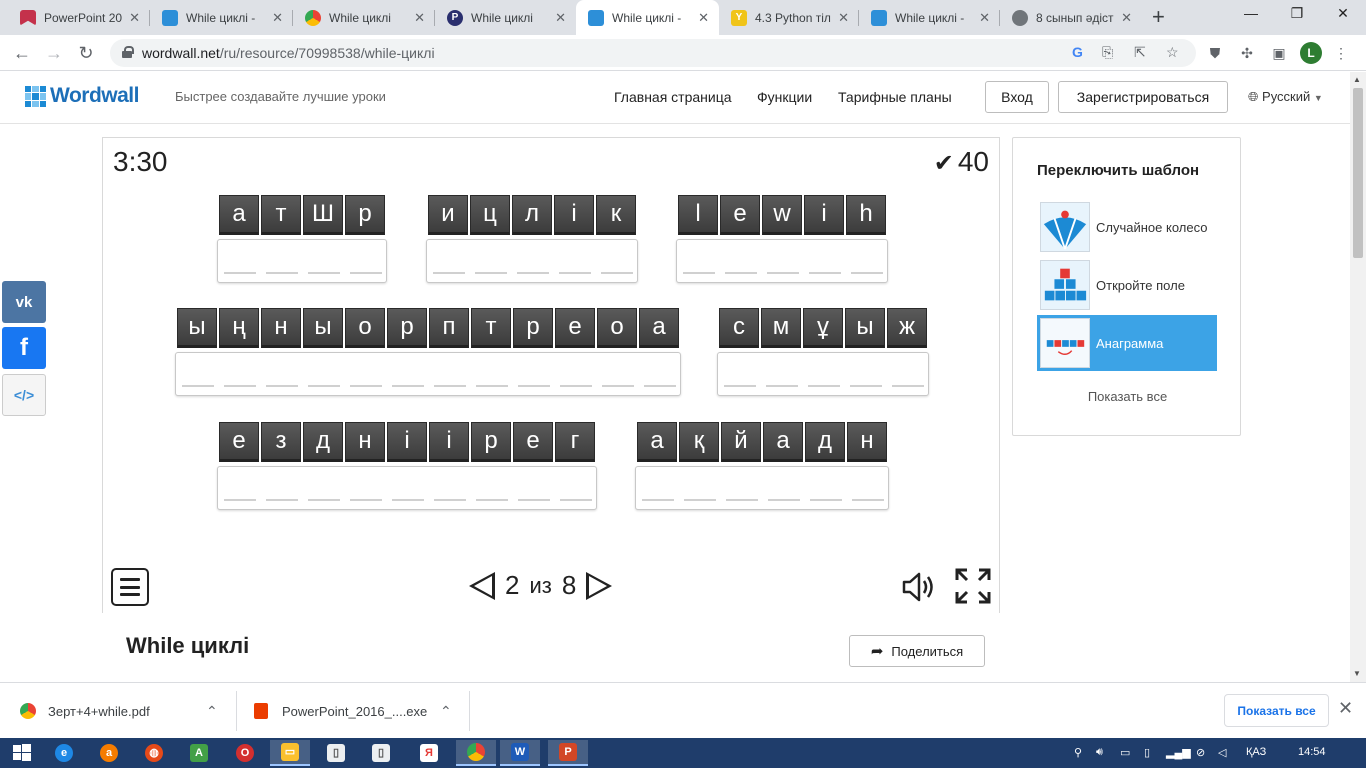 The width and height of the screenshot is (1366, 768). I want to click on tab-while-2: While циклі ✕, so click(364, 17).